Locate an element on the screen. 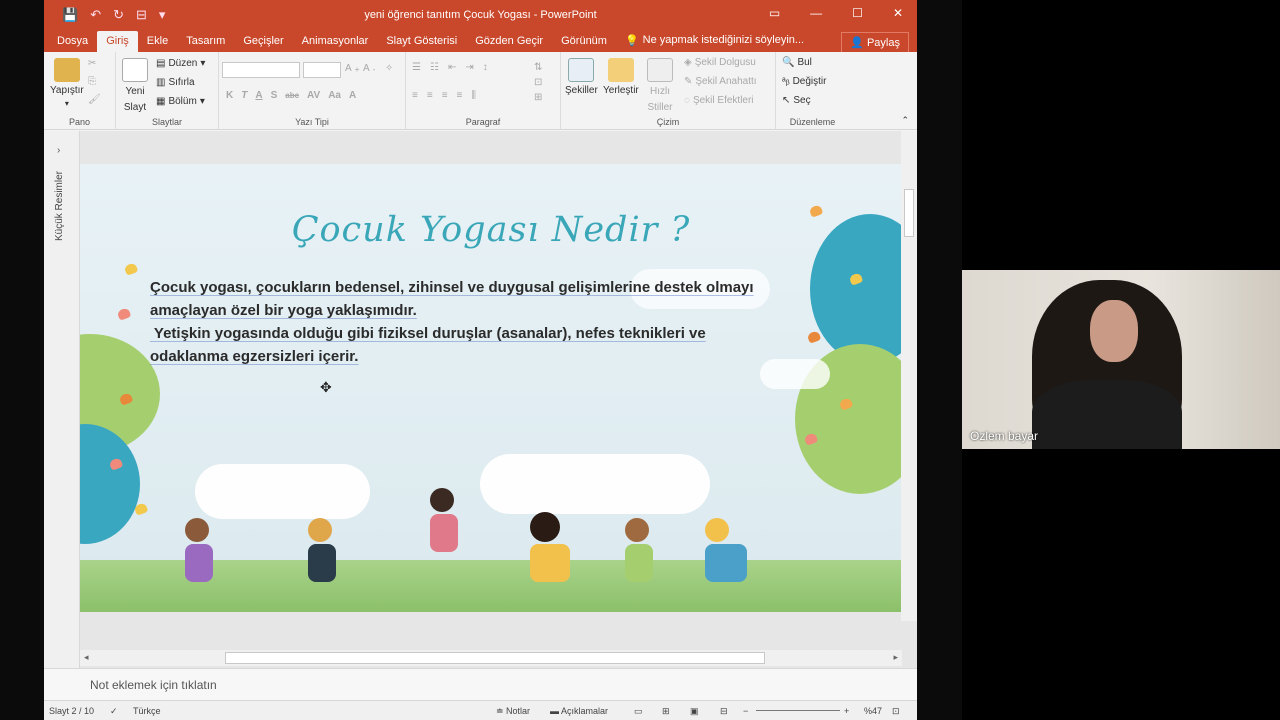 The height and width of the screenshot is (720, 1280). align-right-icon: ≡ is located at coordinates (445, 95).